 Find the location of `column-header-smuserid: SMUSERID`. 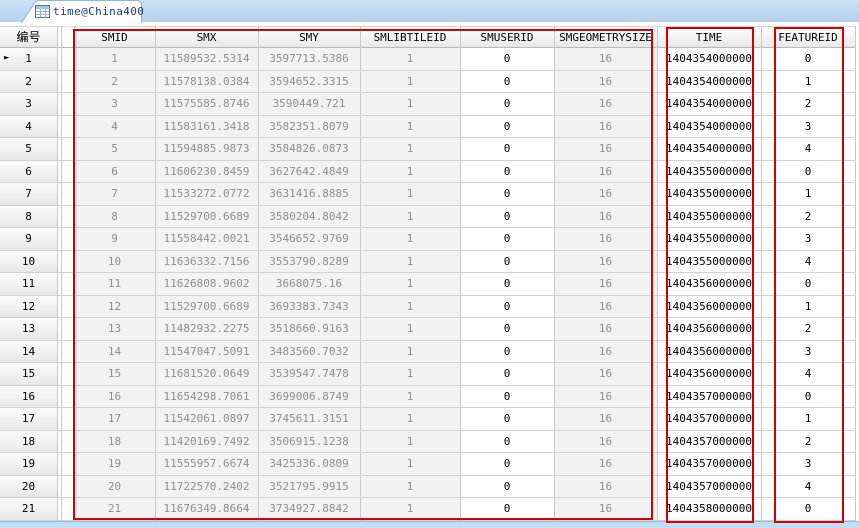

column-header-smuserid: SMUSERID is located at coordinates (507, 37).